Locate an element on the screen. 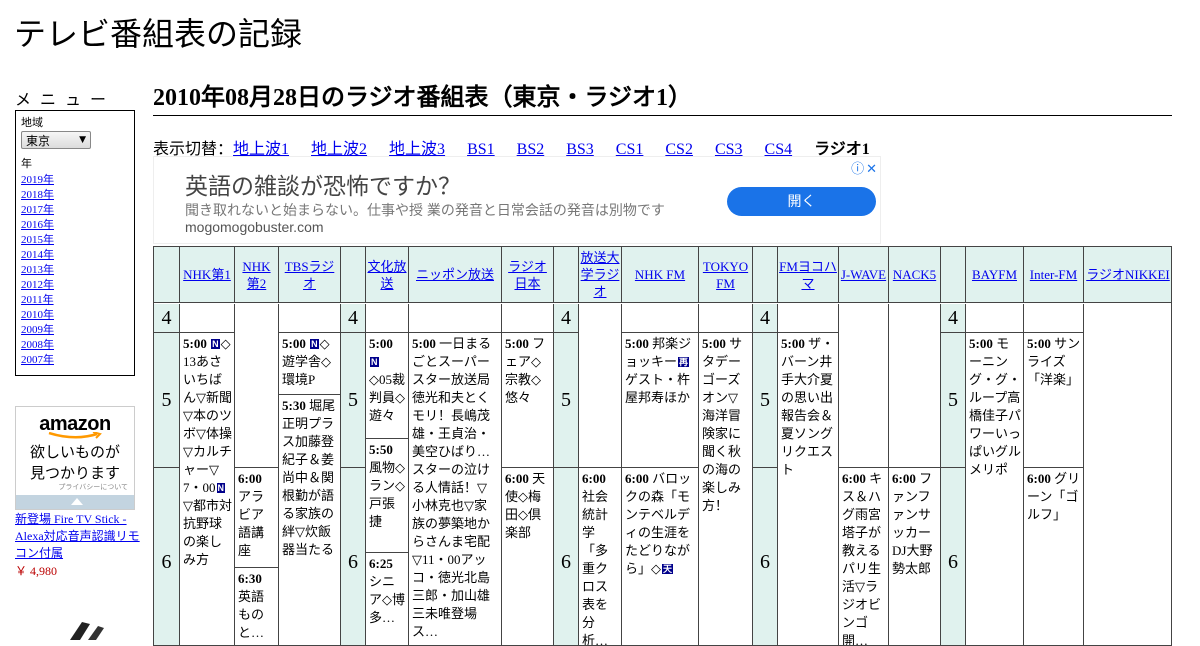 This screenshot has width=1200, height=646. ad-close-icon: ✕ is located at coordinates (871, 168).